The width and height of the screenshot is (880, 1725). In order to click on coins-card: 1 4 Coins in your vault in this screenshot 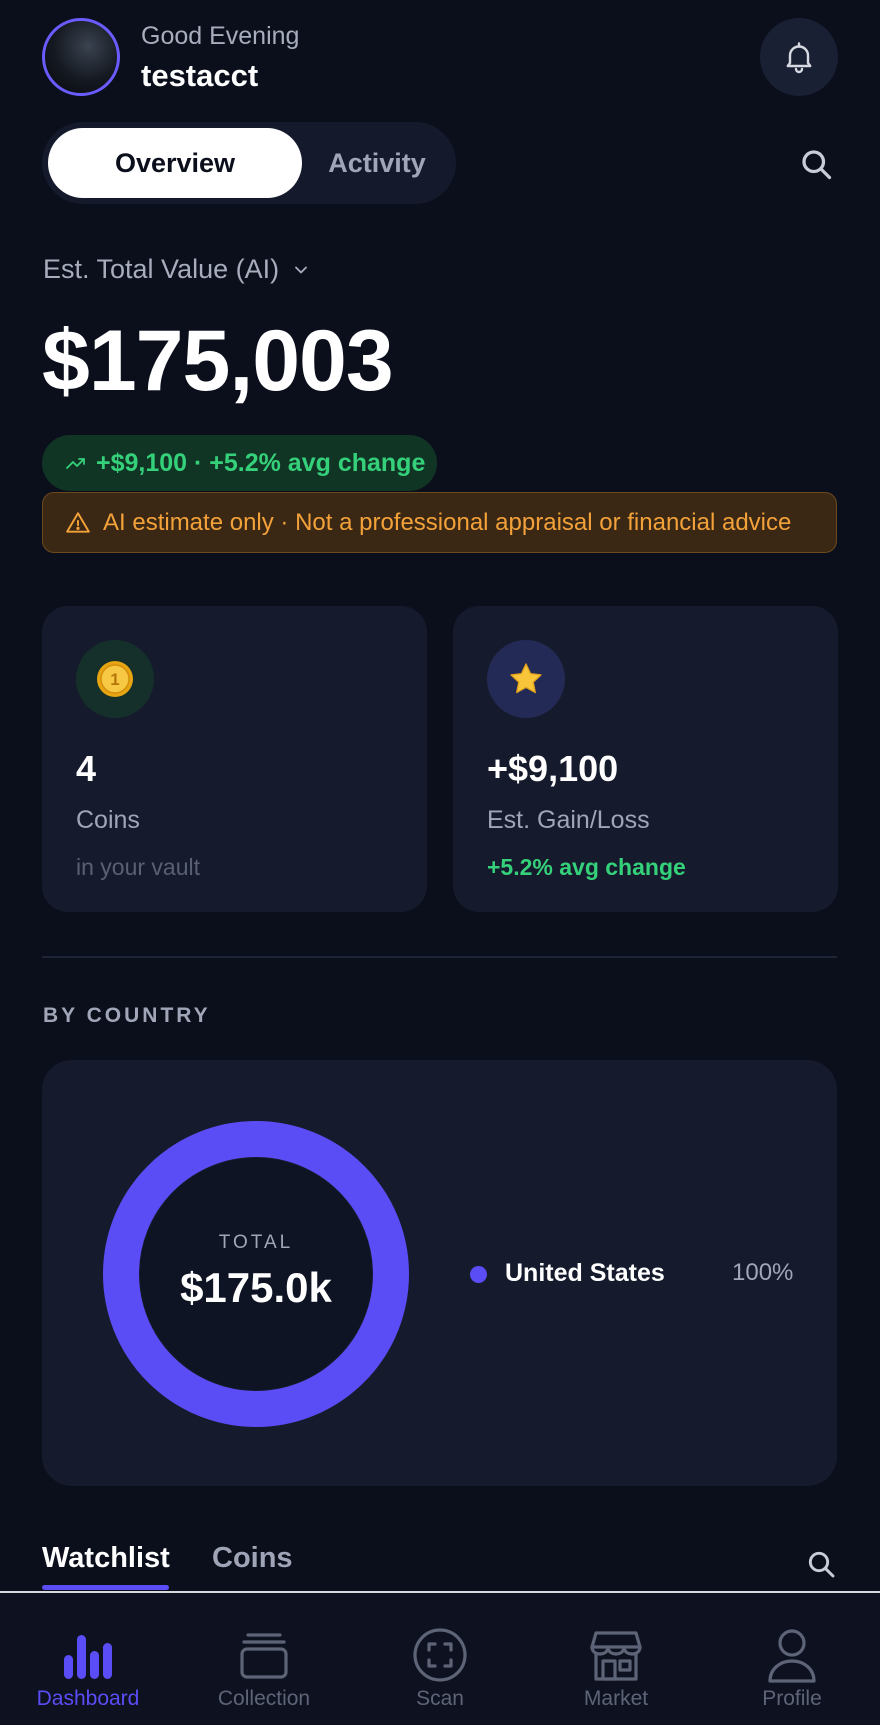, I will do `click(234, 759)`.